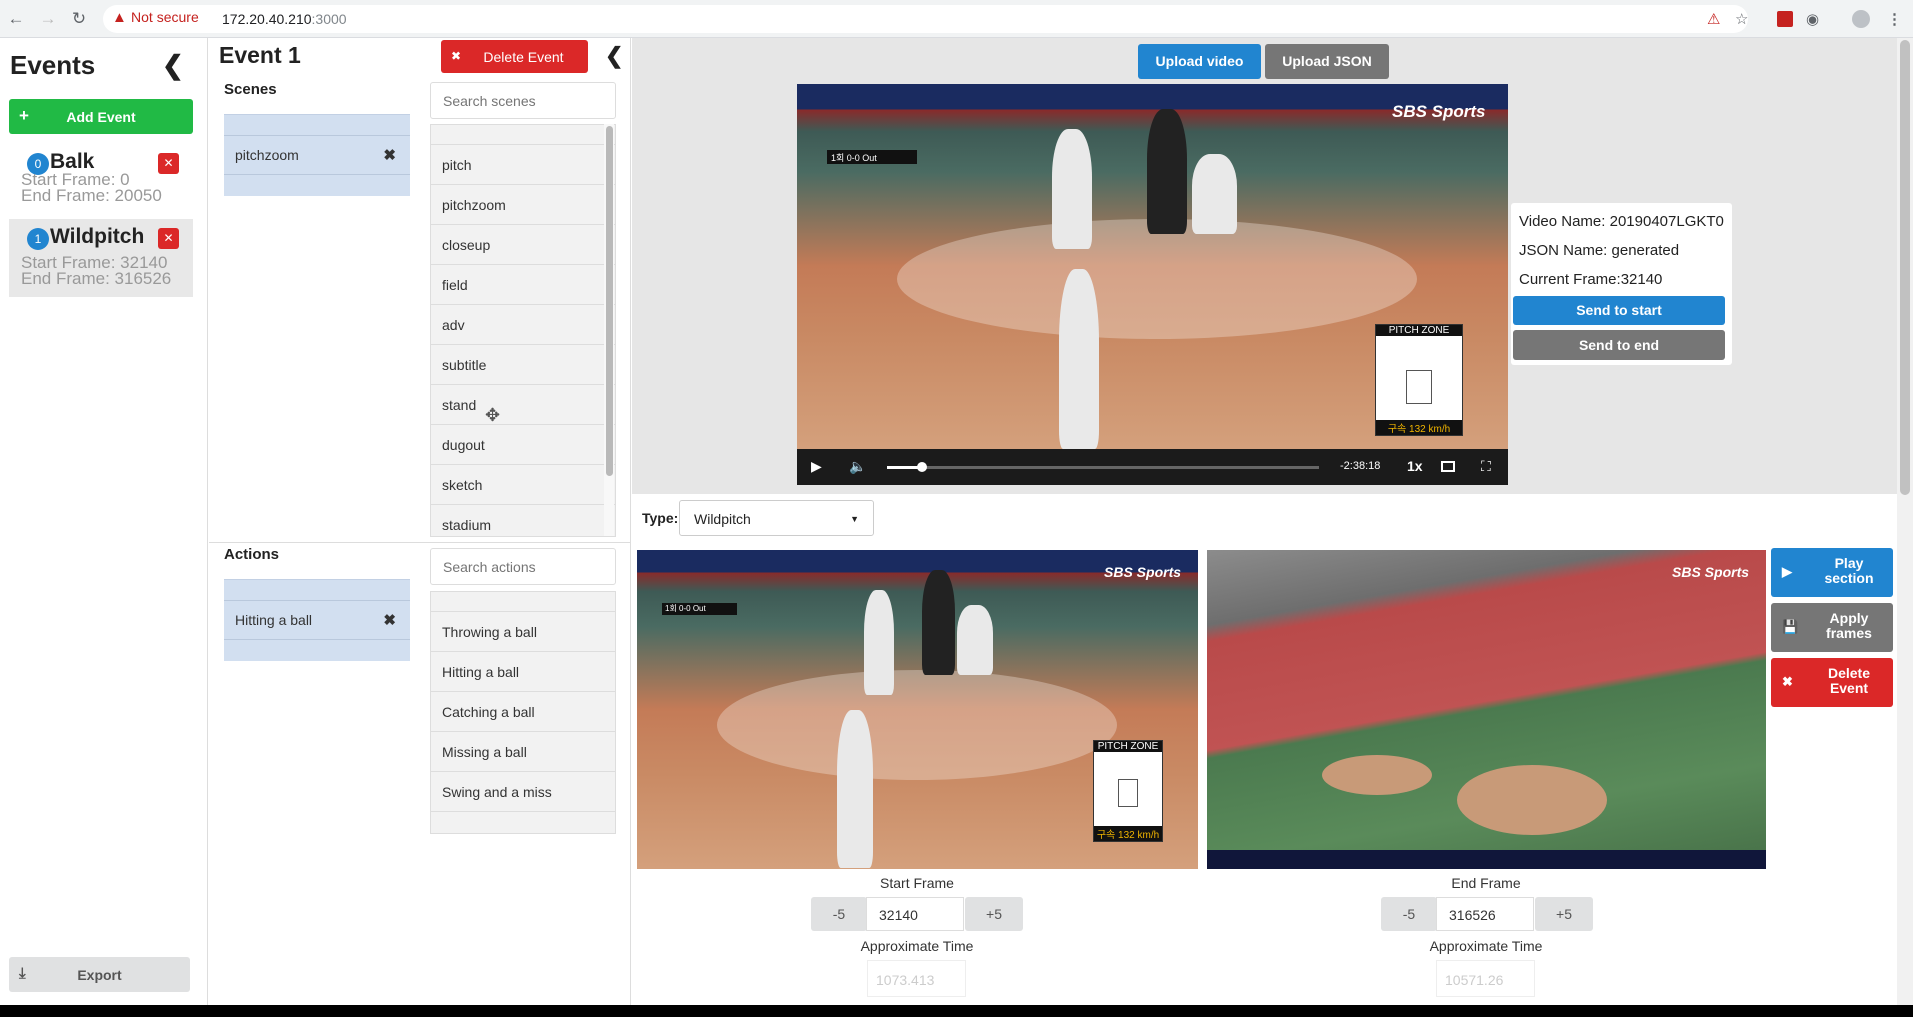 Image resolution: width=1913 pixels, height=1017 pixels. I want to click on section-divider, so click(420, 542).